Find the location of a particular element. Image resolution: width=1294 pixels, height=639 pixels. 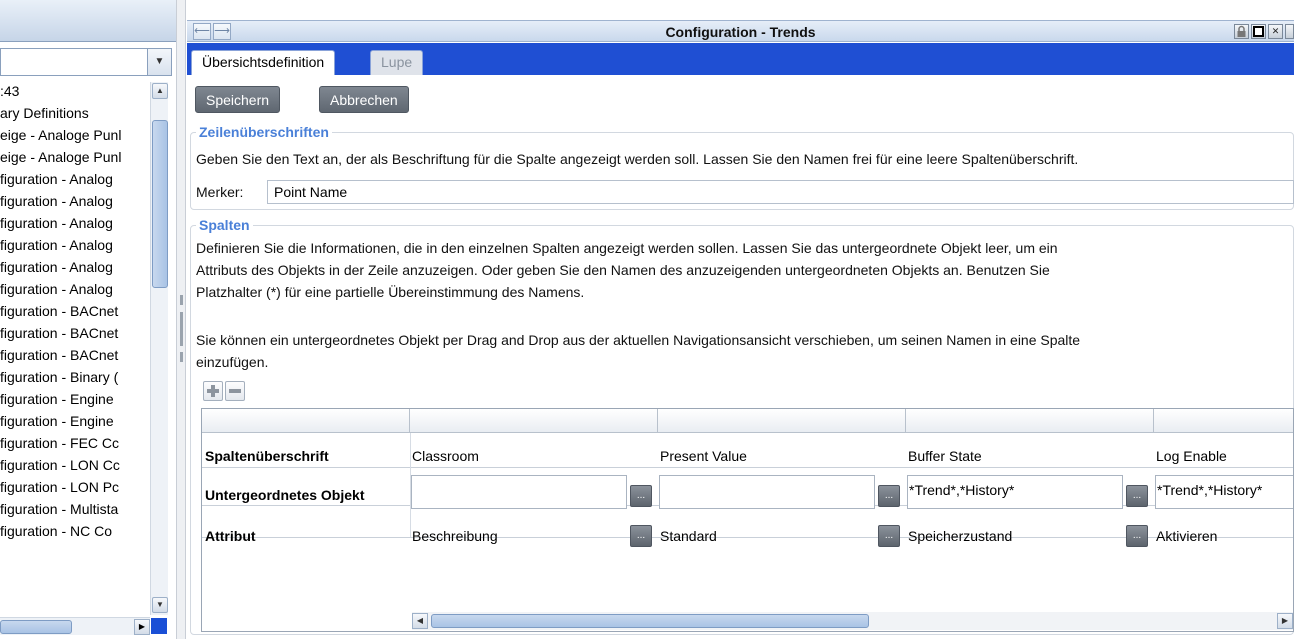

window-titlebar: ⟵ ⟶ Configuration - Trends ✕ is located at coordinates (740, 31).